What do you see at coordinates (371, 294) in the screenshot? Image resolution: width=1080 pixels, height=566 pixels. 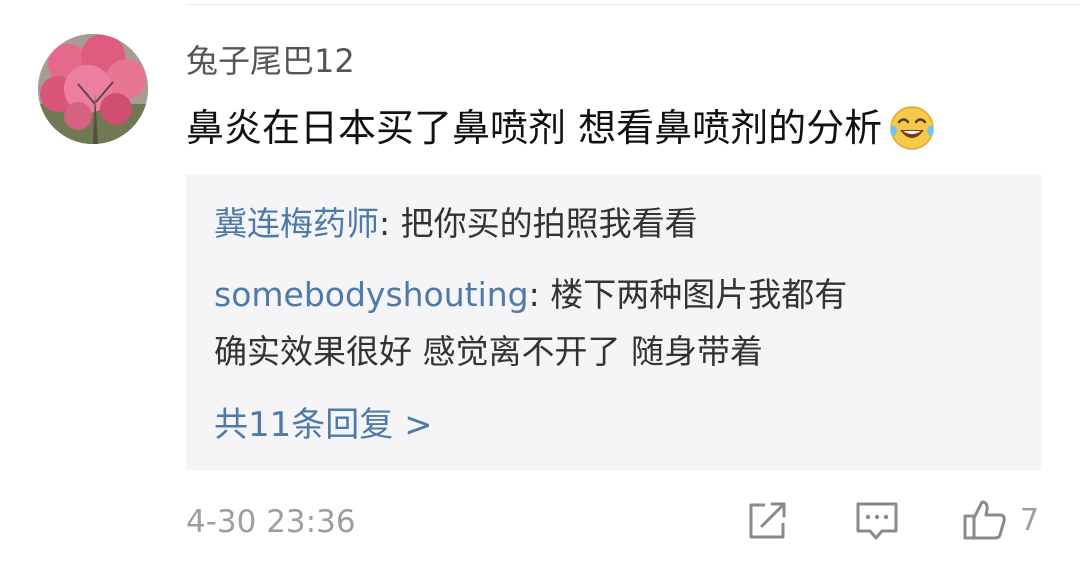 I see `reply-author: somebodyshouting` at bounding box center [371, 294].